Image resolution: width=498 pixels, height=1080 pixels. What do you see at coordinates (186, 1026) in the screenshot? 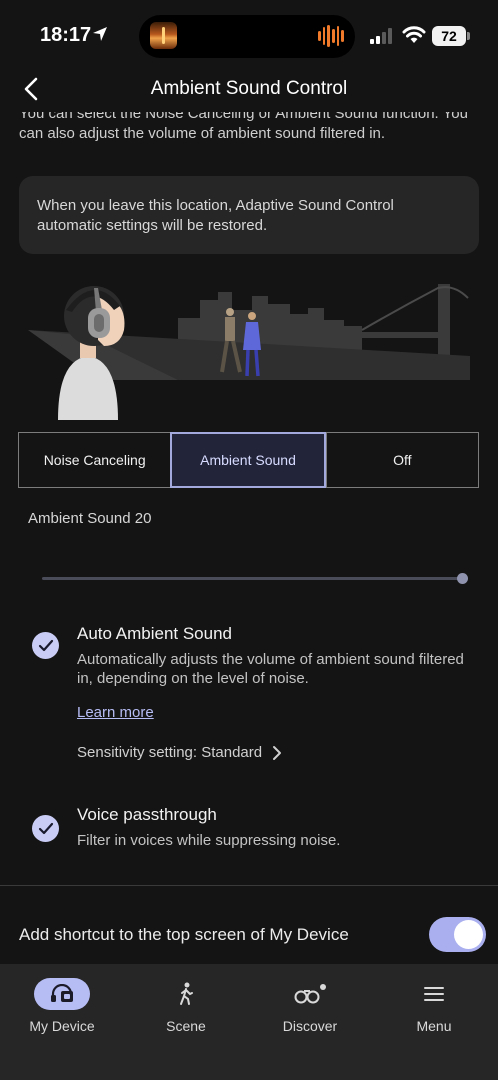
I see `tab-label-scene: Scene` at bounding box center [186, 1026].